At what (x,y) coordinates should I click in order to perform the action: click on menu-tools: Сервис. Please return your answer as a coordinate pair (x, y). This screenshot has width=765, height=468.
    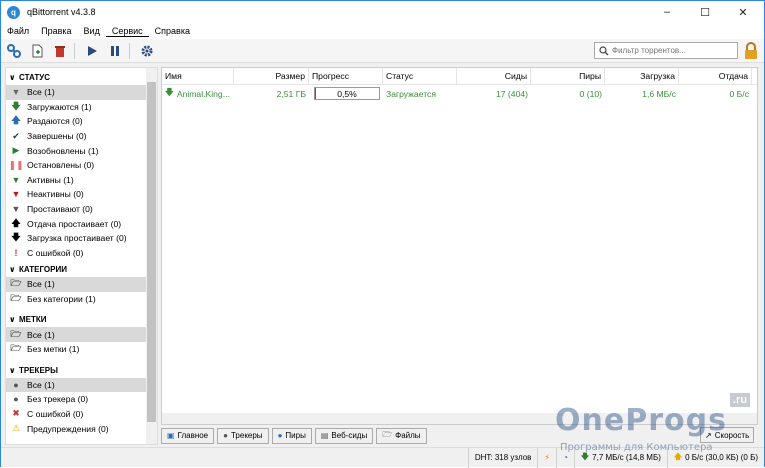
    Looking at the image, I should click on (127, 31).